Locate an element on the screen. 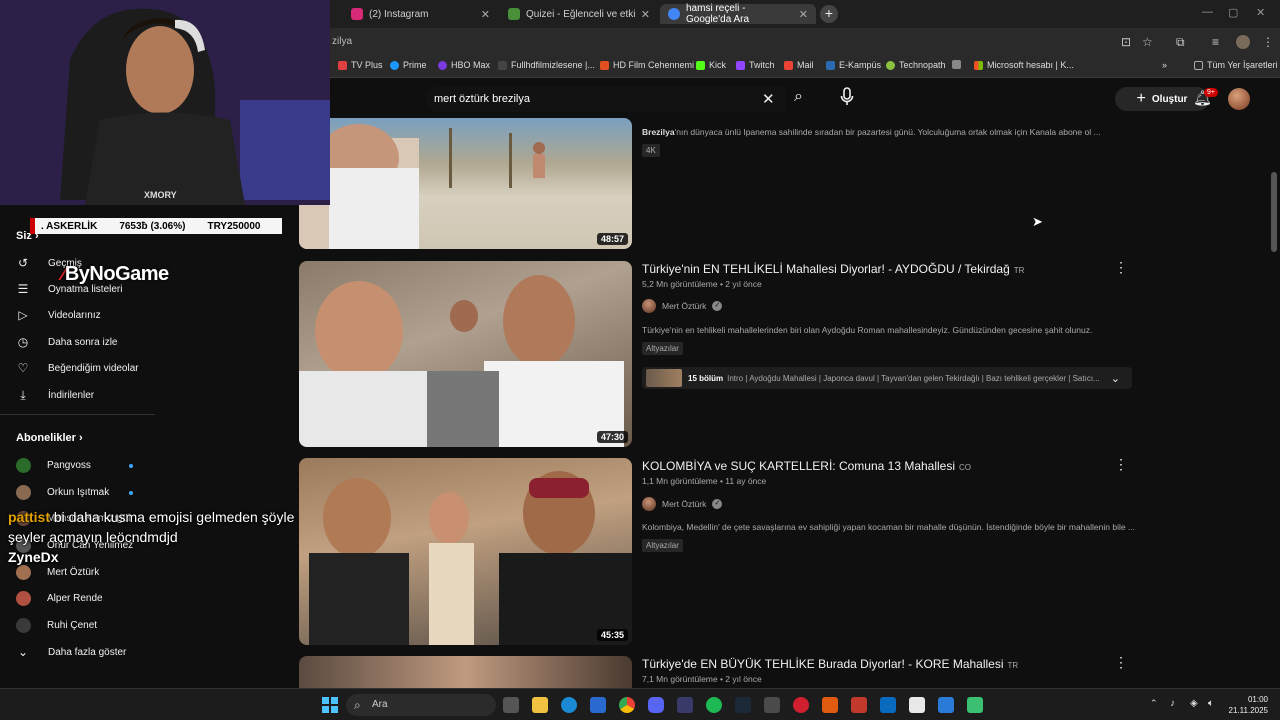 This screenshot has height=720, width=1280. sidebar-sub-orkun: Orkun Işıtmak is located at coordinates (62, 492).